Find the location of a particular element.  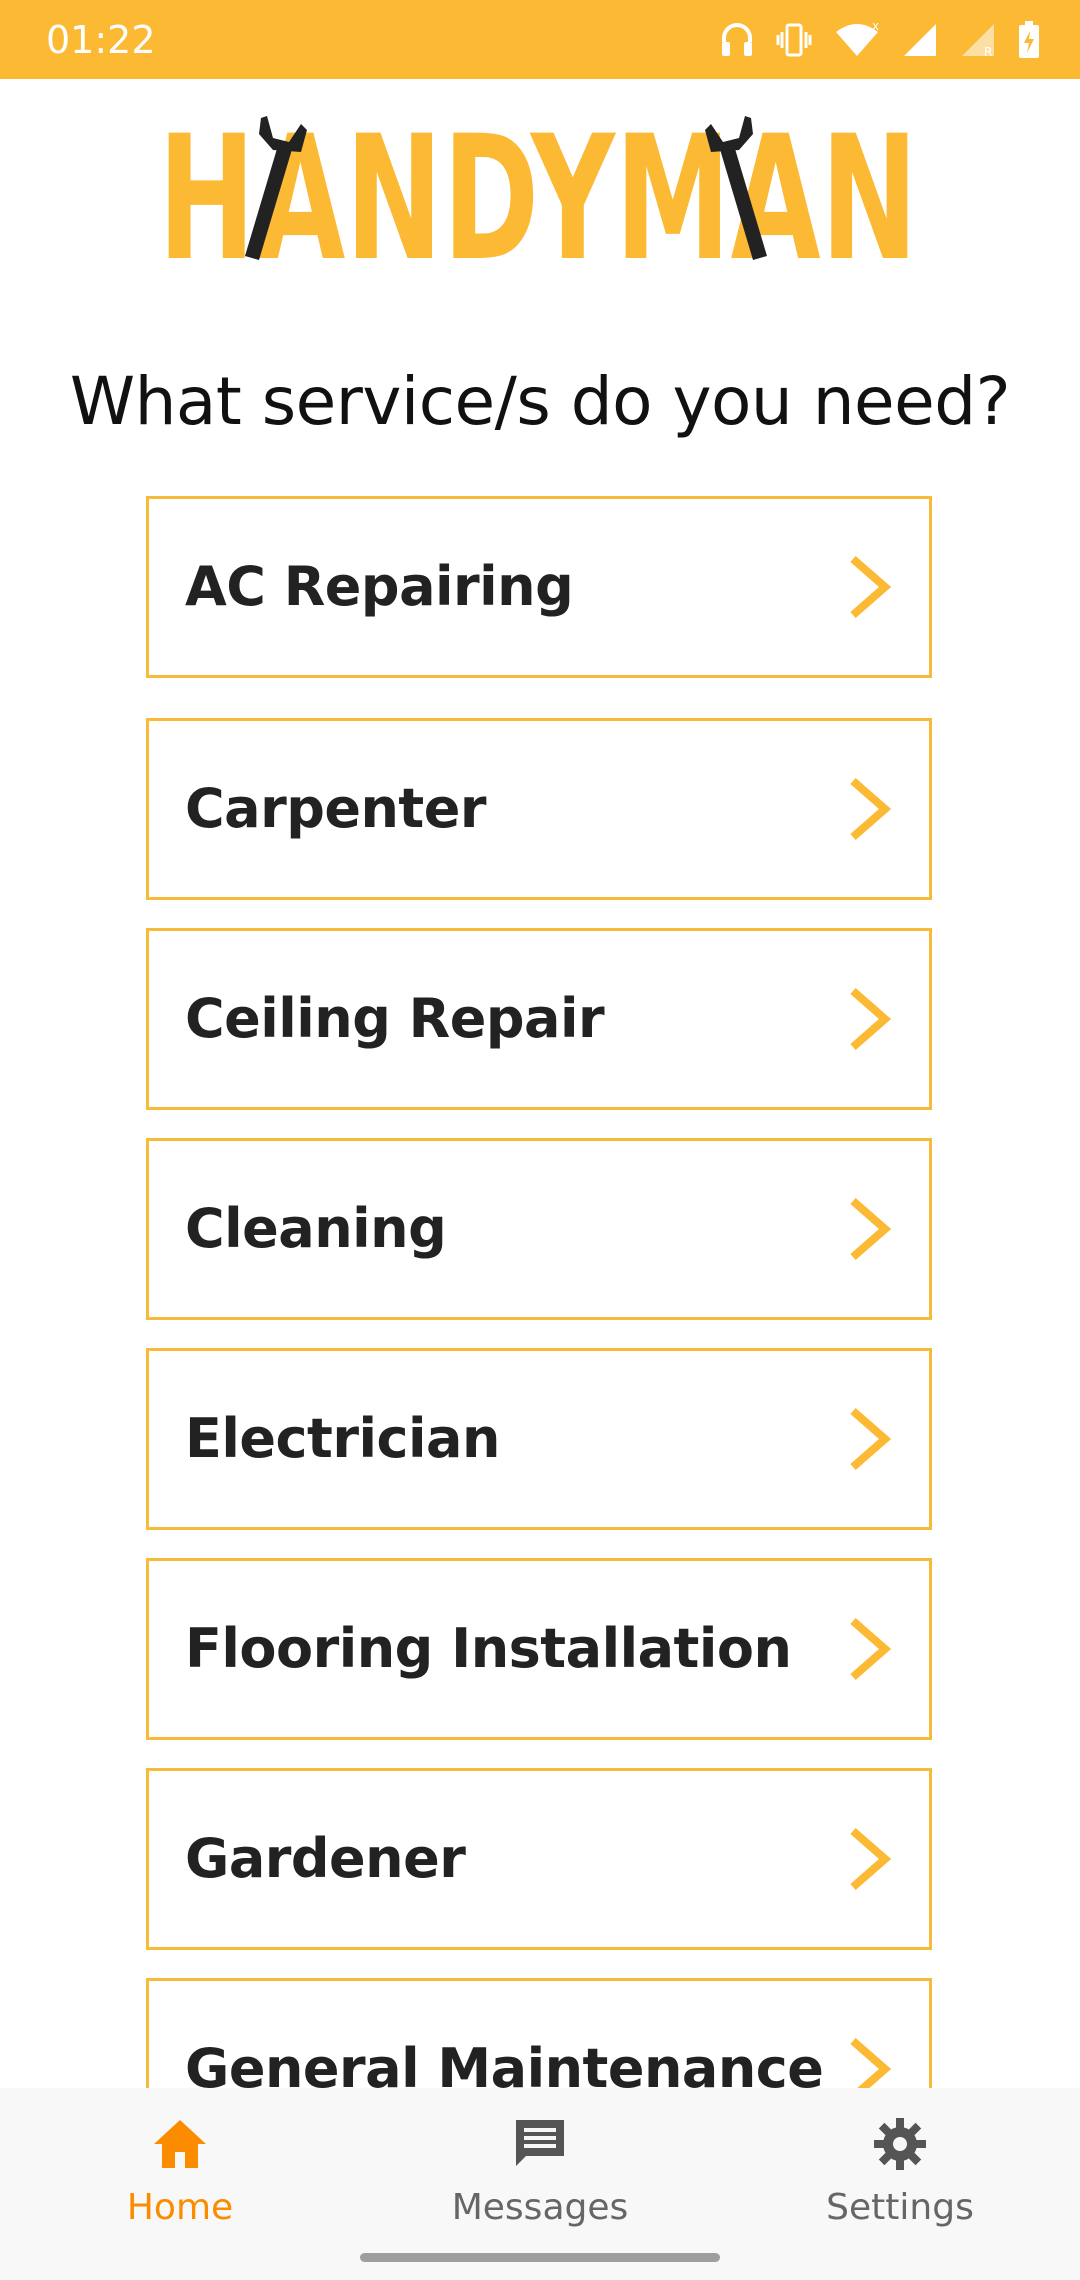

nav-label: Messages is located at coordinates (540, 2207).